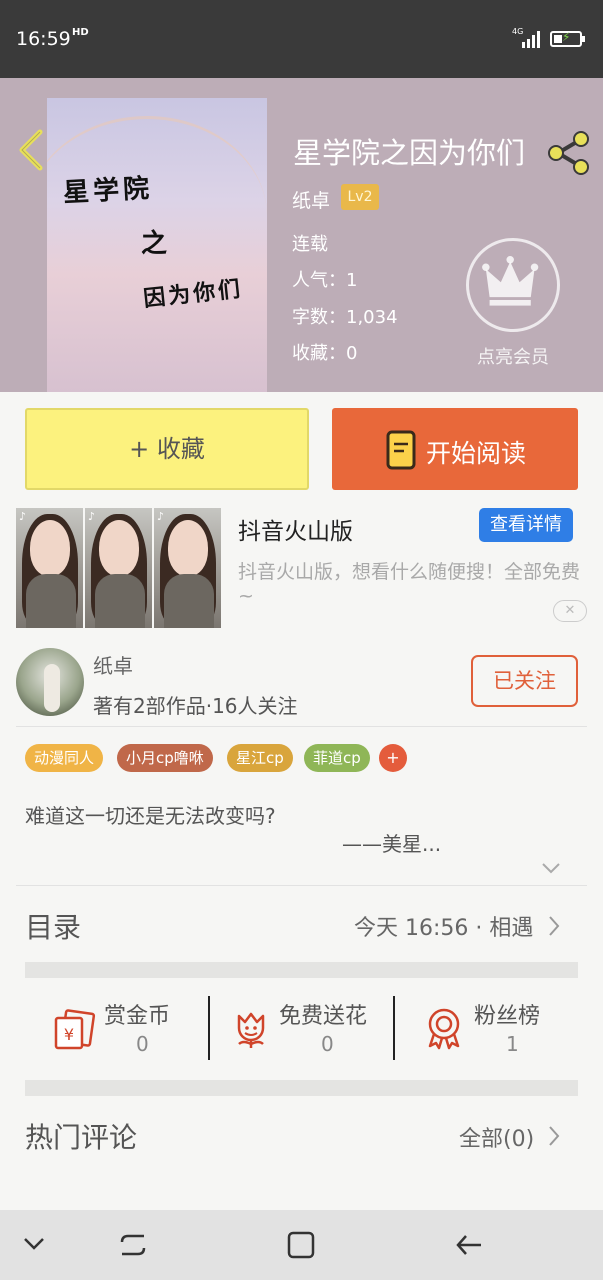  Describe the element at coordinates (337, 758) in the screenshot. I see `tag-item: 菲道cp` at that location.